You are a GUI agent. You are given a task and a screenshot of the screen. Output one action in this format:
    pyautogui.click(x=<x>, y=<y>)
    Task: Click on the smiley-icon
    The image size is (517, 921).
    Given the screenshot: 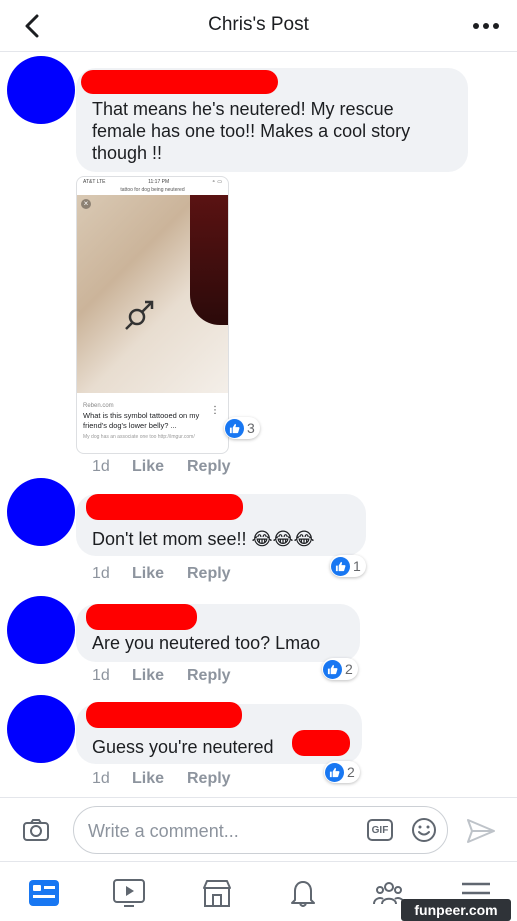 What is the action you would take?
    pyautogui.click(x=424, y=830)
    